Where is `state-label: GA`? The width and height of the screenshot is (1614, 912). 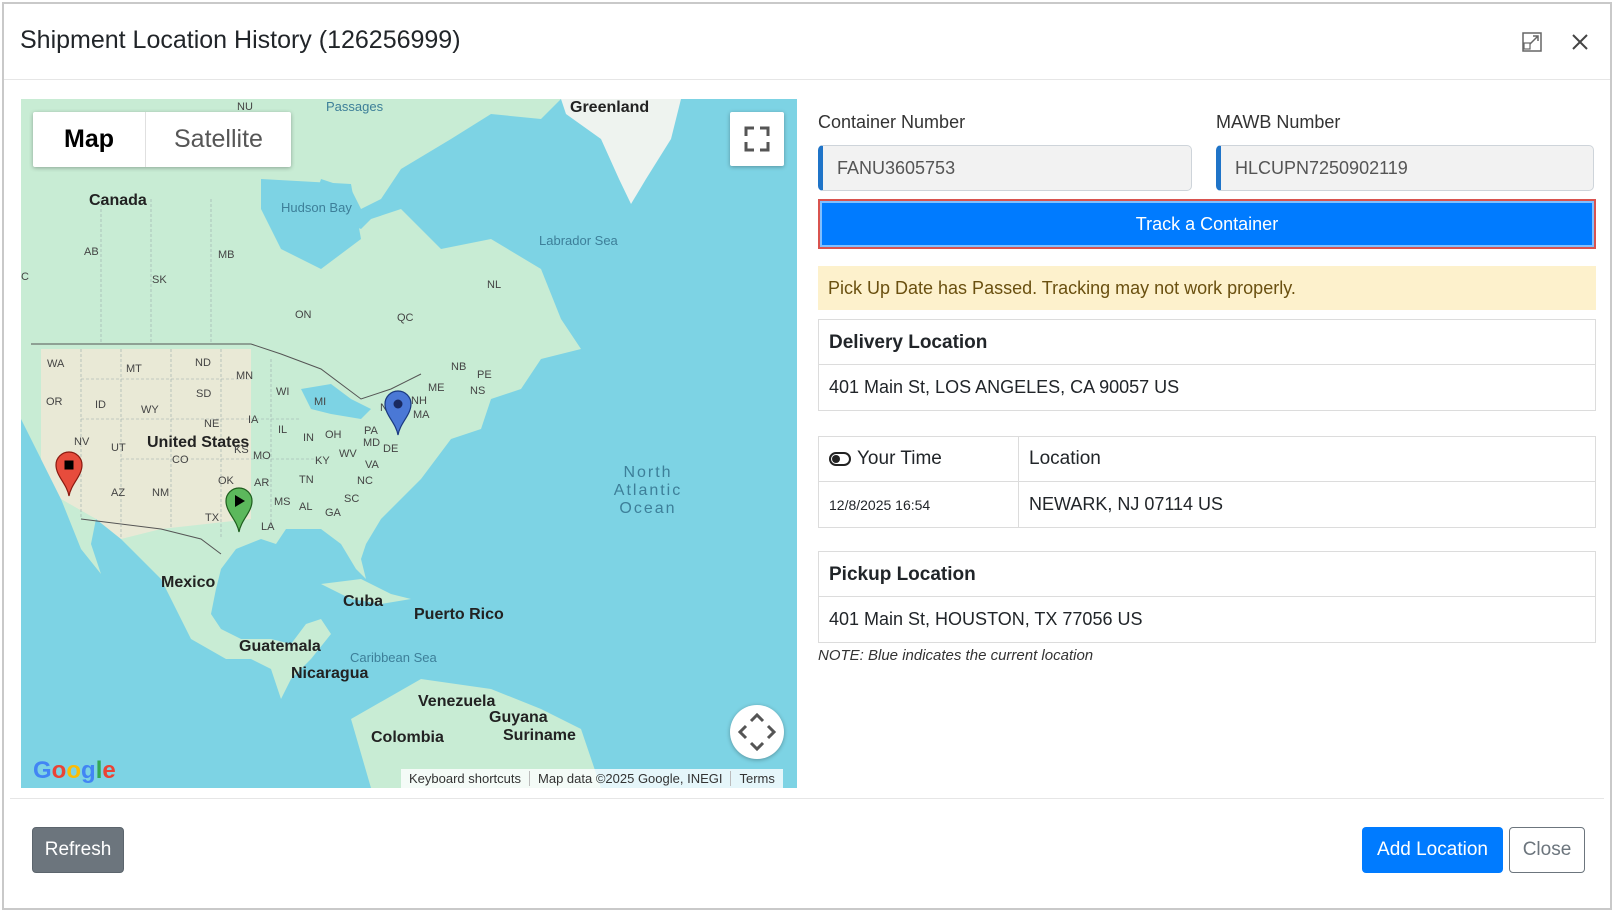
state-label: GA is located at coordinates (333, 513).